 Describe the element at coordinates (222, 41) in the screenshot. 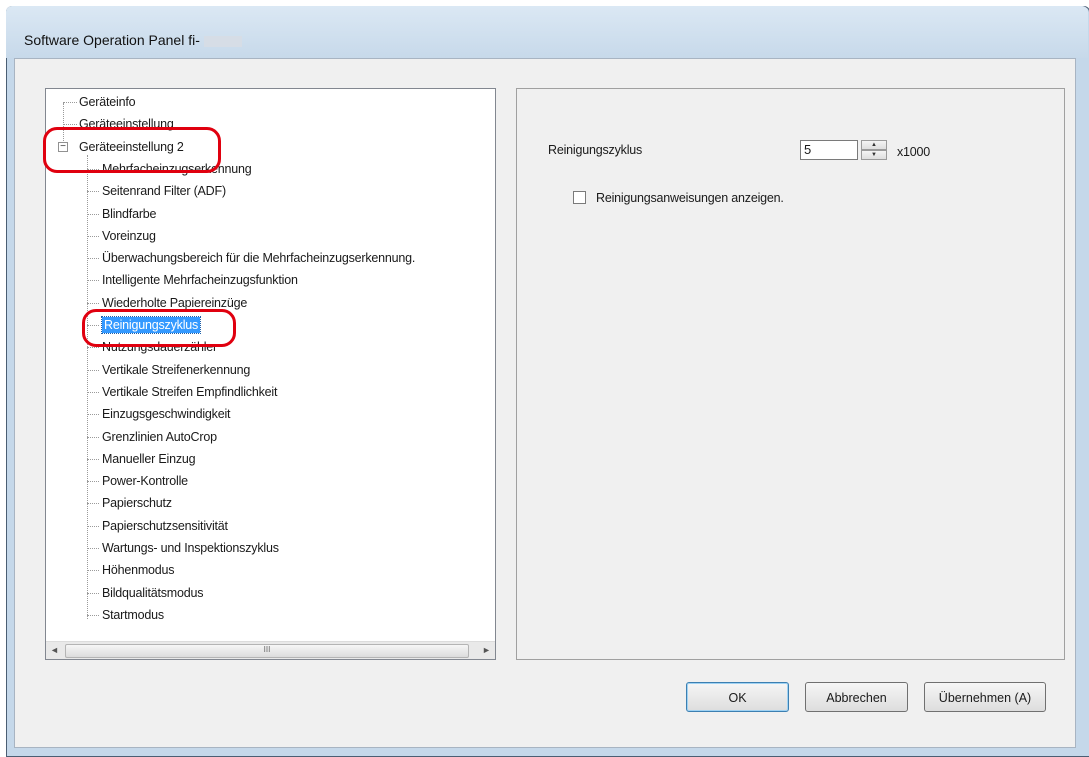

I see `redacted-model-number` at that location.